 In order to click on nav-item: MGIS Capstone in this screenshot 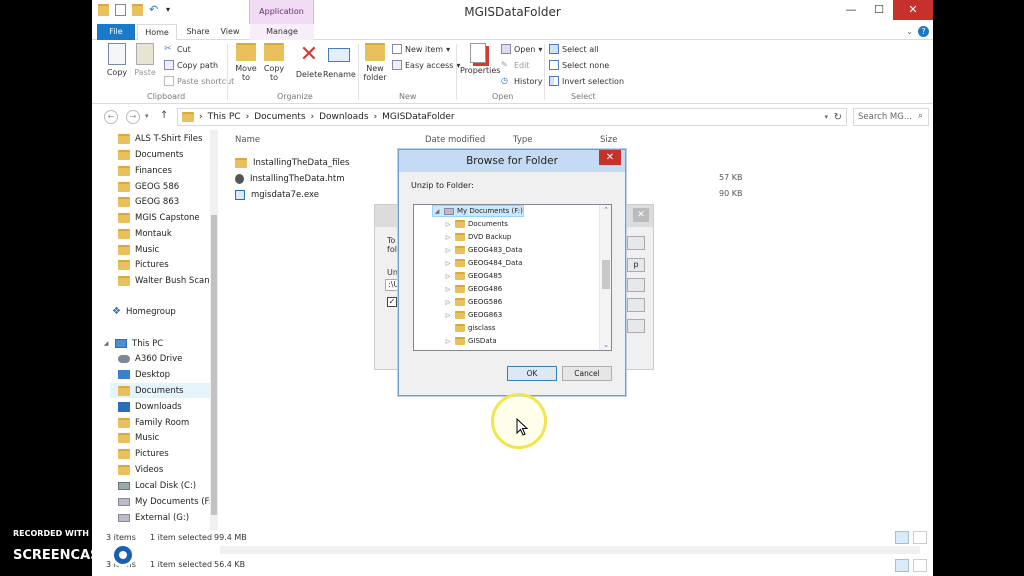, I will do `click(159, 217)`.